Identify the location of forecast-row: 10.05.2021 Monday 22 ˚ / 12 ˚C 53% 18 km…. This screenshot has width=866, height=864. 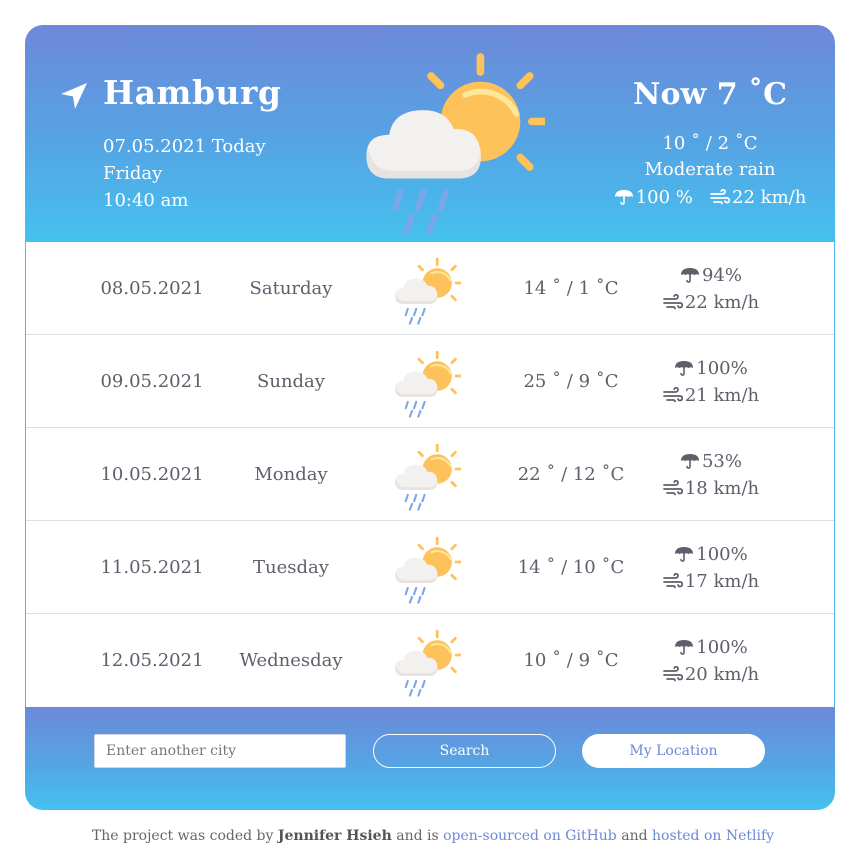
(430, 474).